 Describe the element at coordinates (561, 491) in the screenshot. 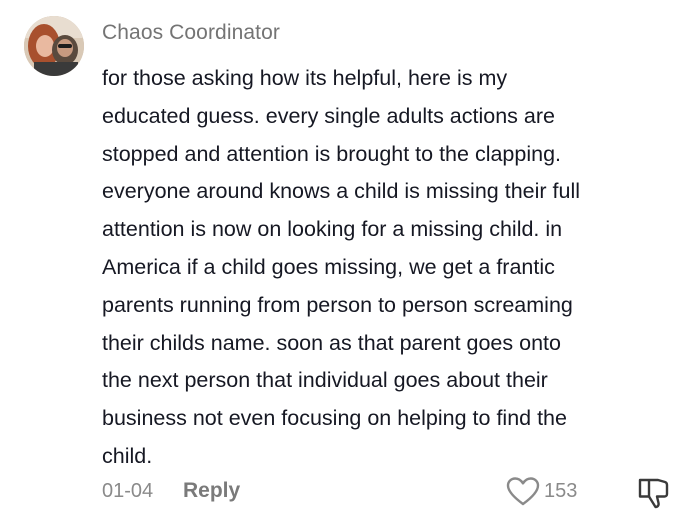

I see `like-count: 153` at that location.